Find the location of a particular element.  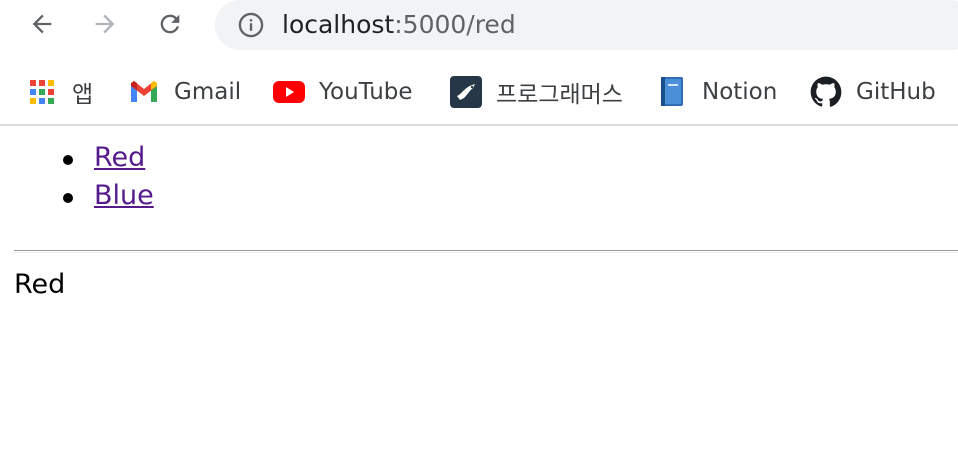

youtube-icon is located at coordinates (289, 92).